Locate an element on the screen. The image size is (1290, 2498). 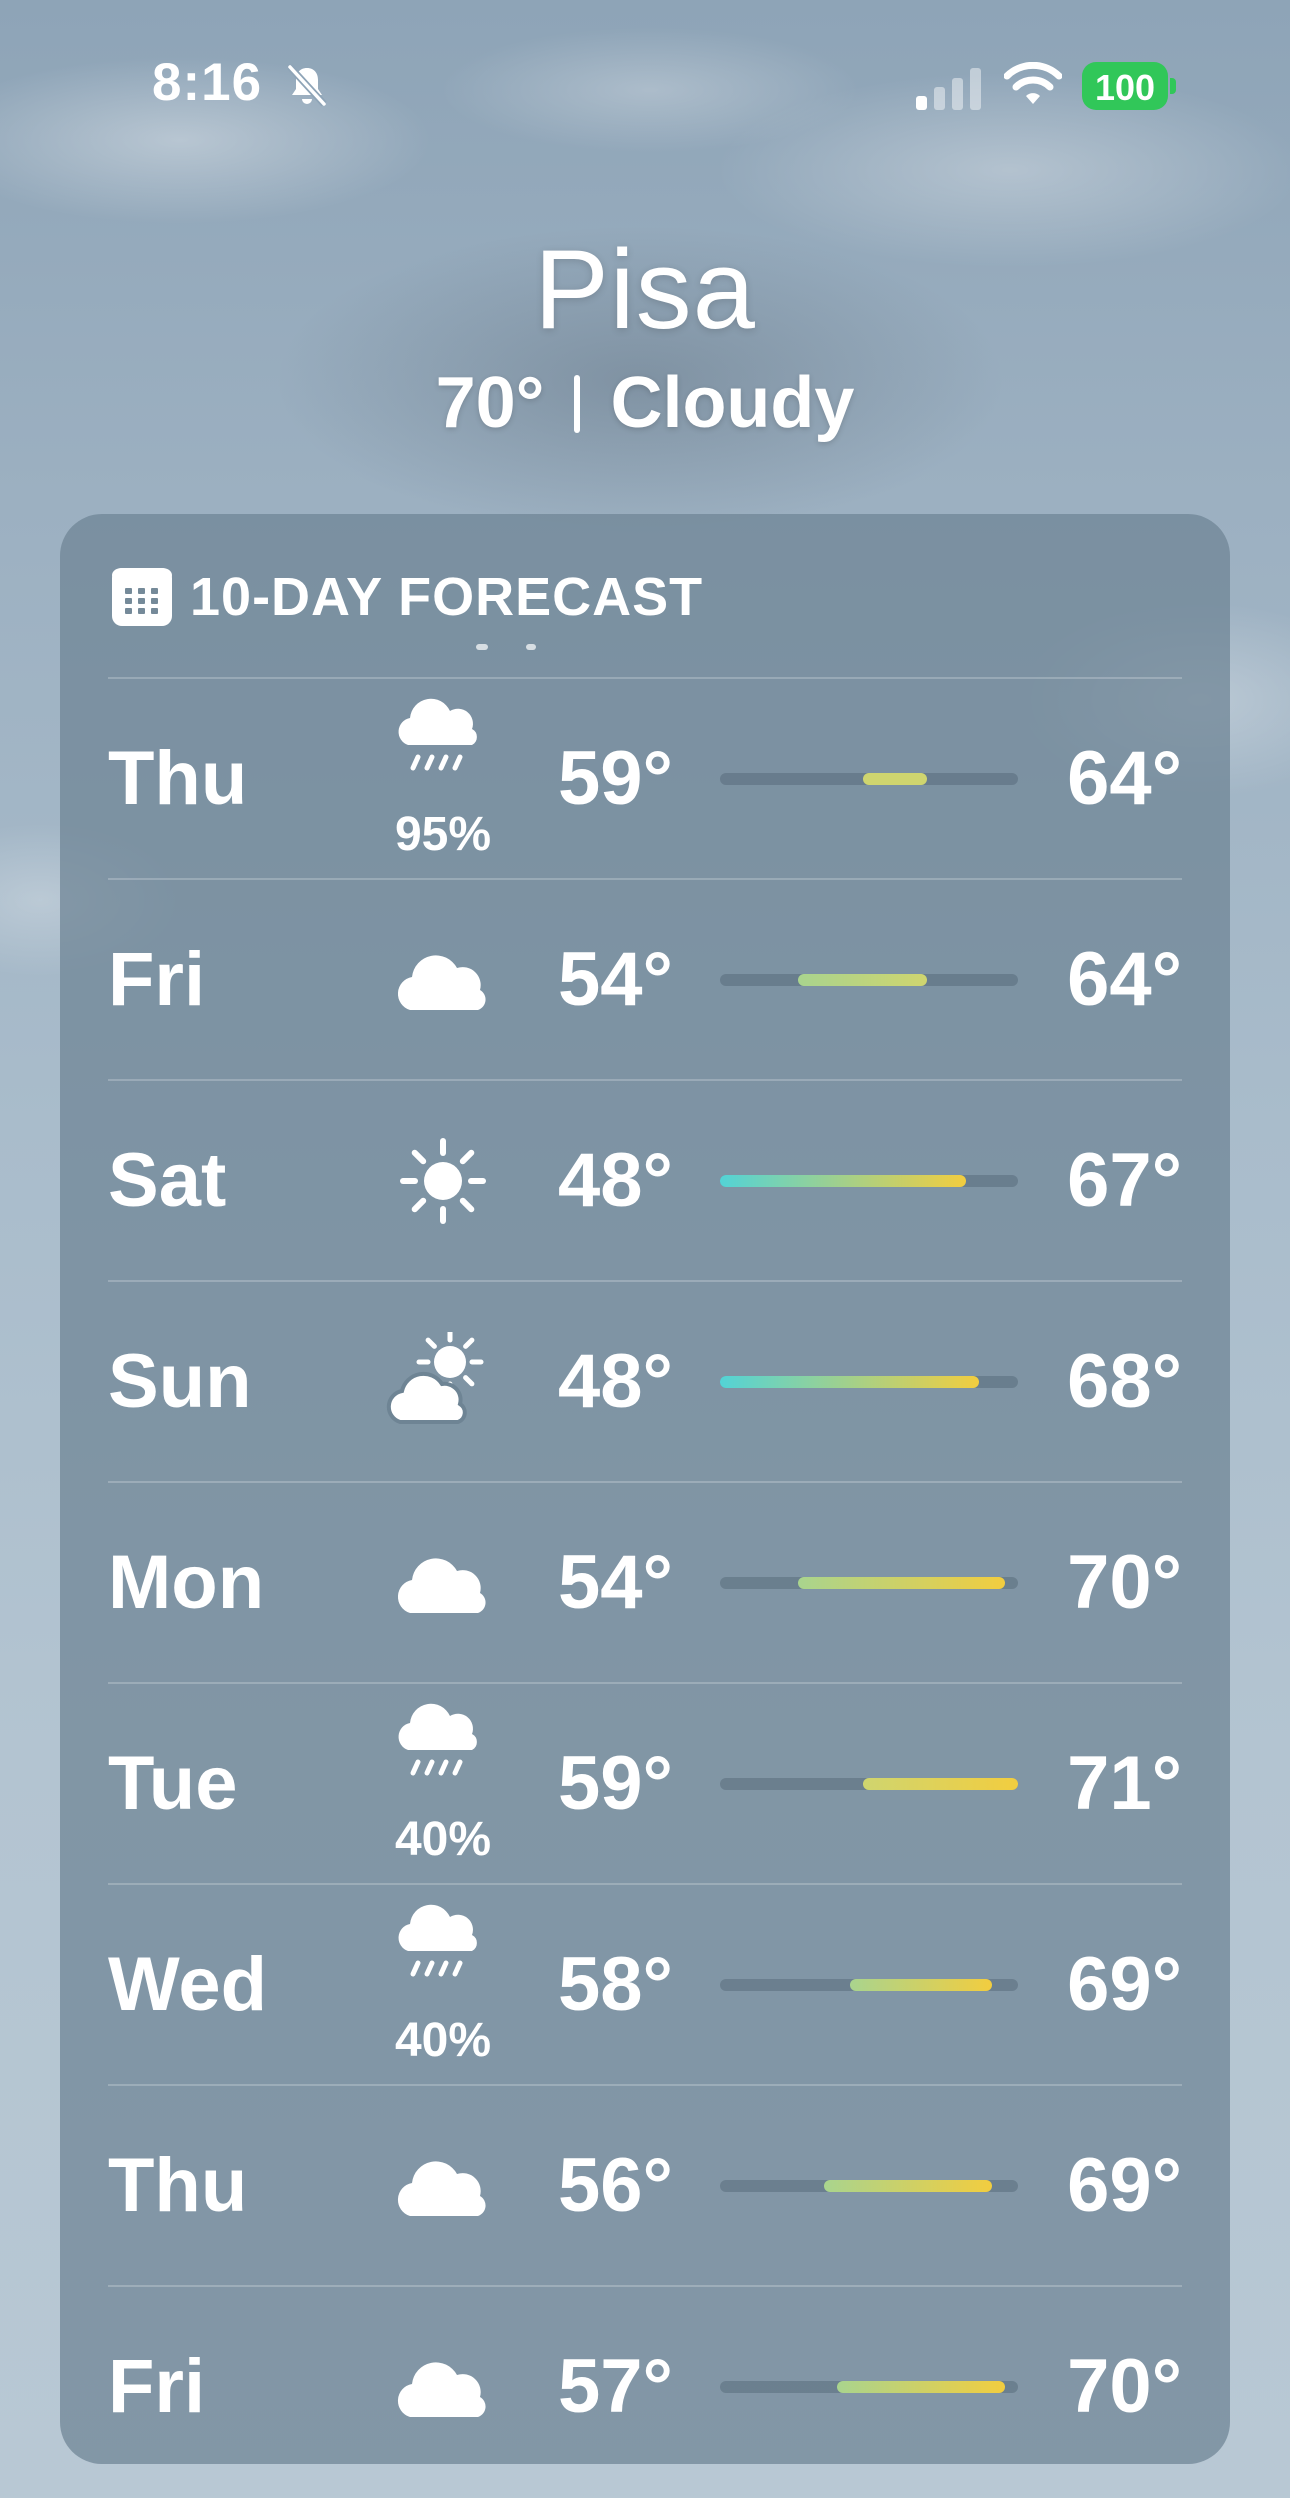
forecast-header: 10-DAY FORECAST is located at coordinates (407, 597).